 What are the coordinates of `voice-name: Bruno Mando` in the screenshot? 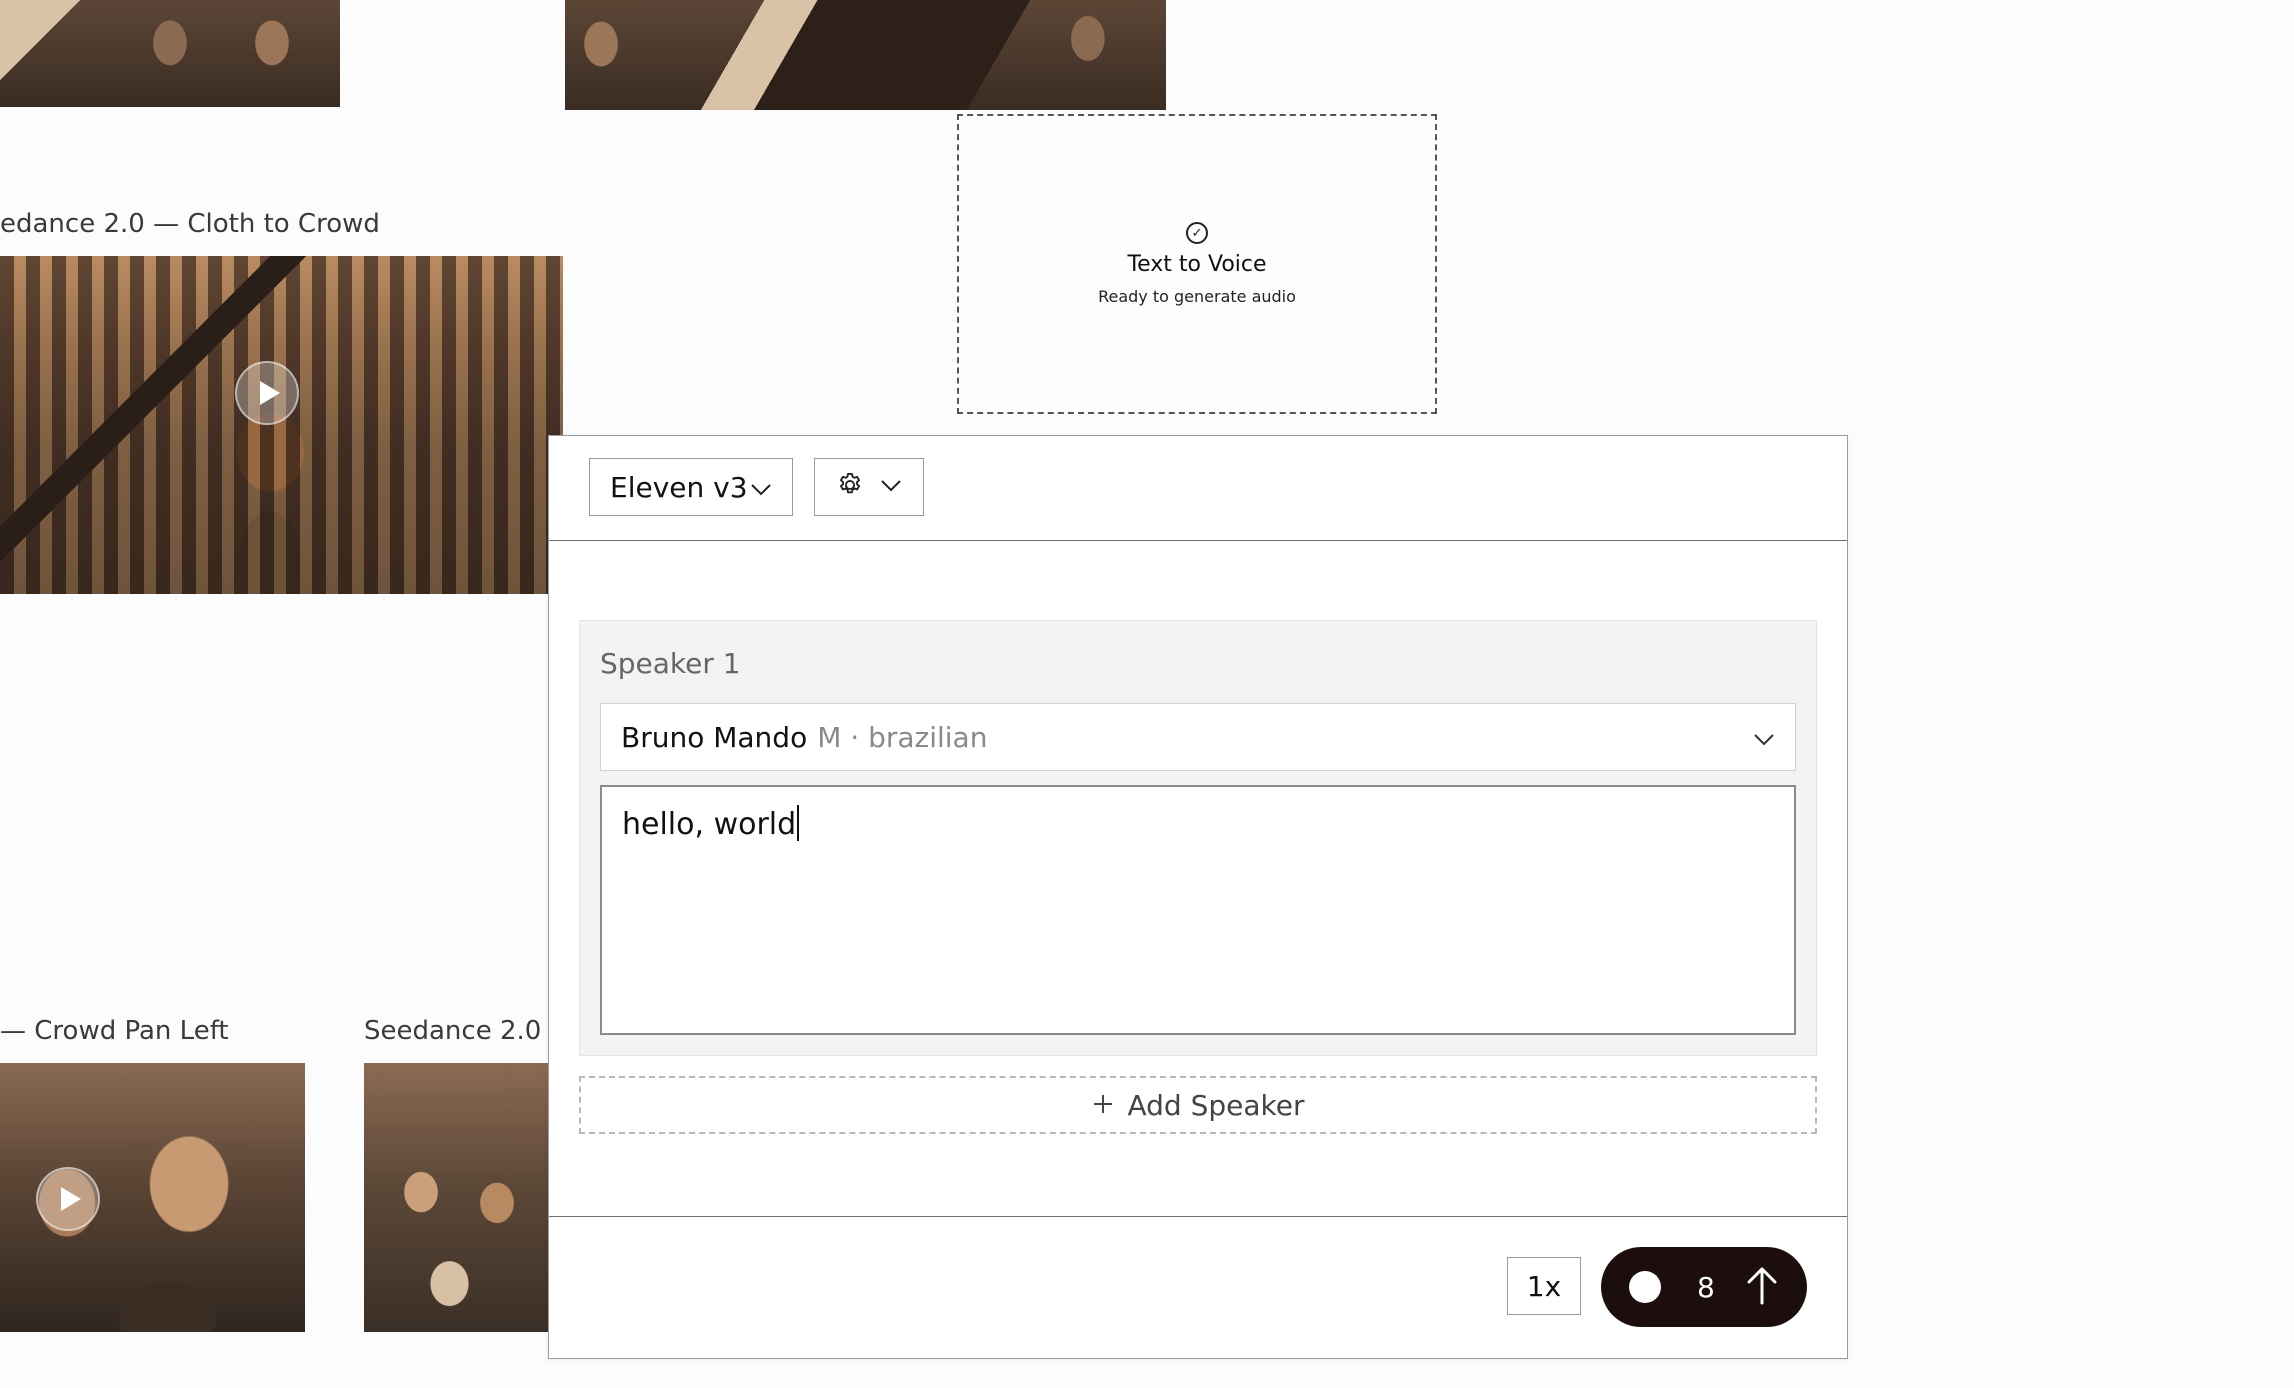 It's located at (714, 737).